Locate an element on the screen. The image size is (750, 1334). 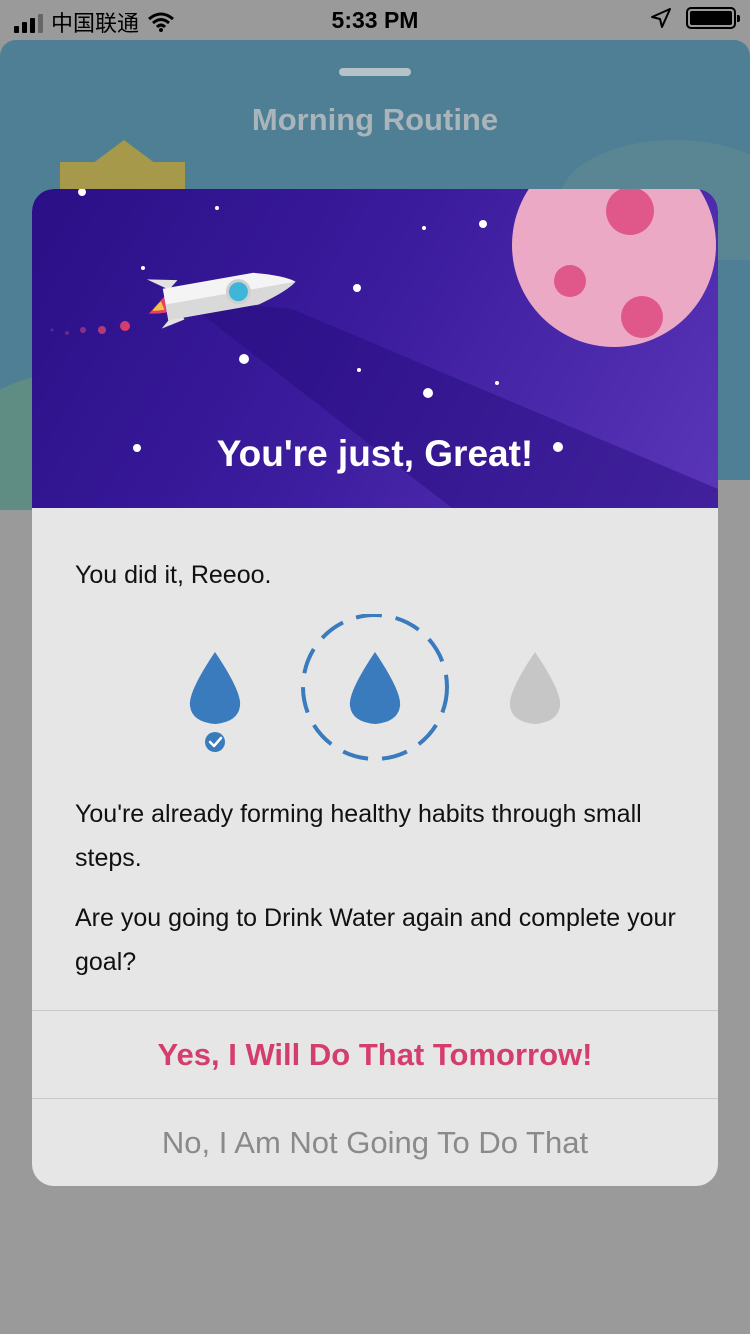
progress-drops is located at coordinates (375, 687).